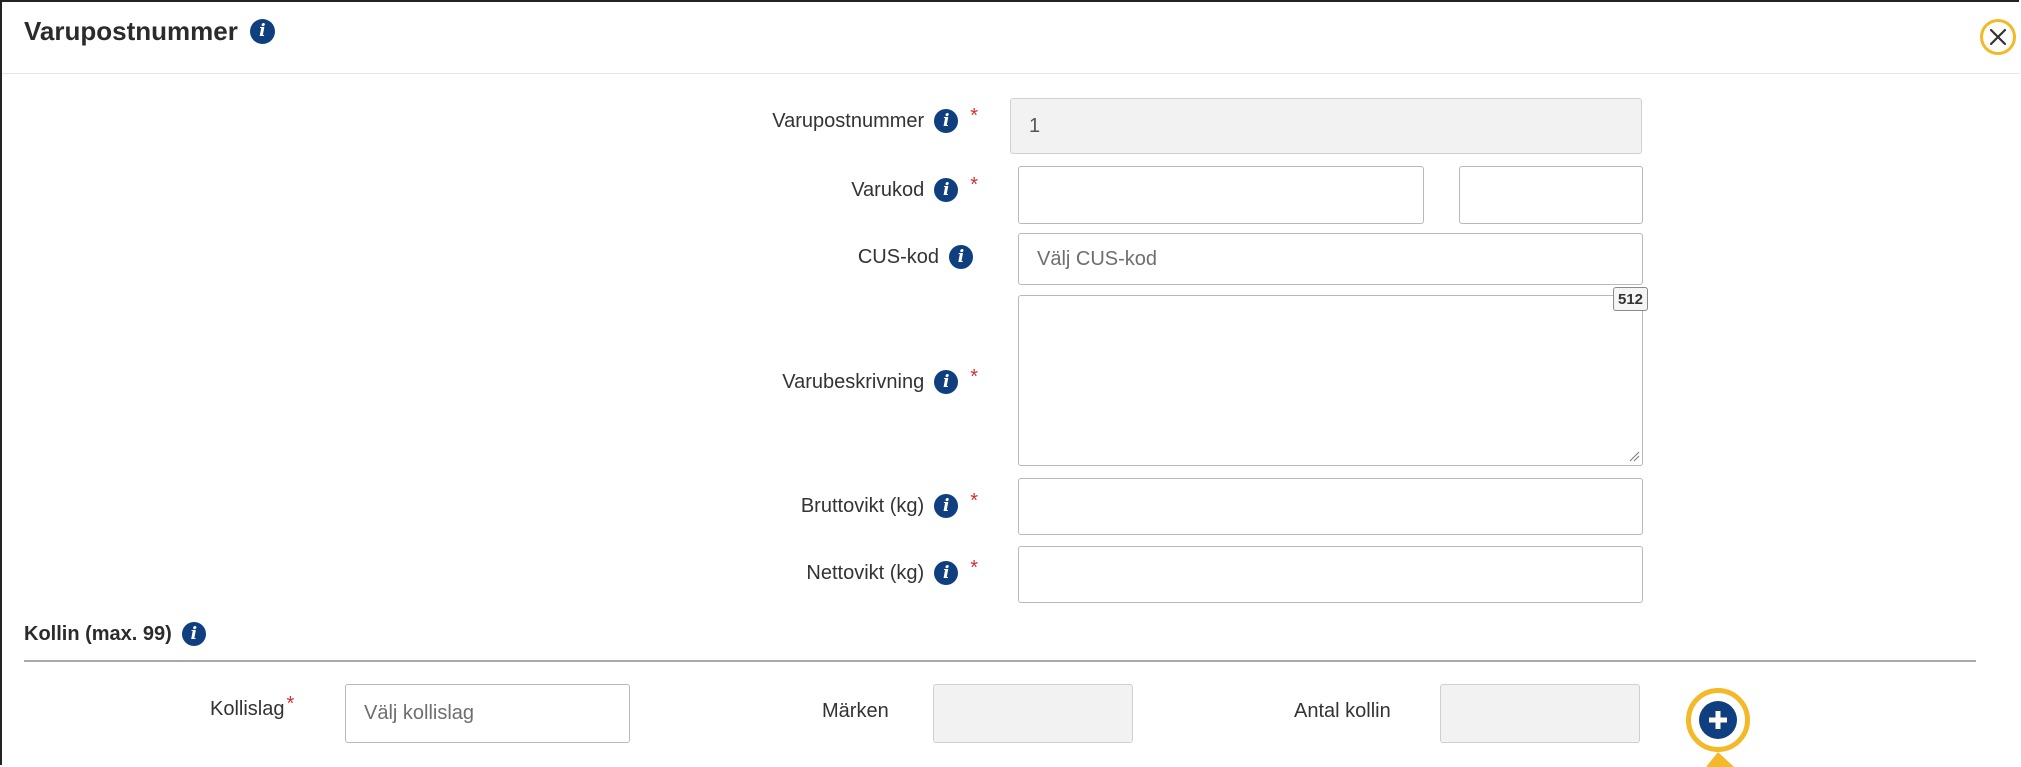 This screenshot has width=2021, height=767. I want to click on kollislag-label: Kollislag *, so click(252, 707).